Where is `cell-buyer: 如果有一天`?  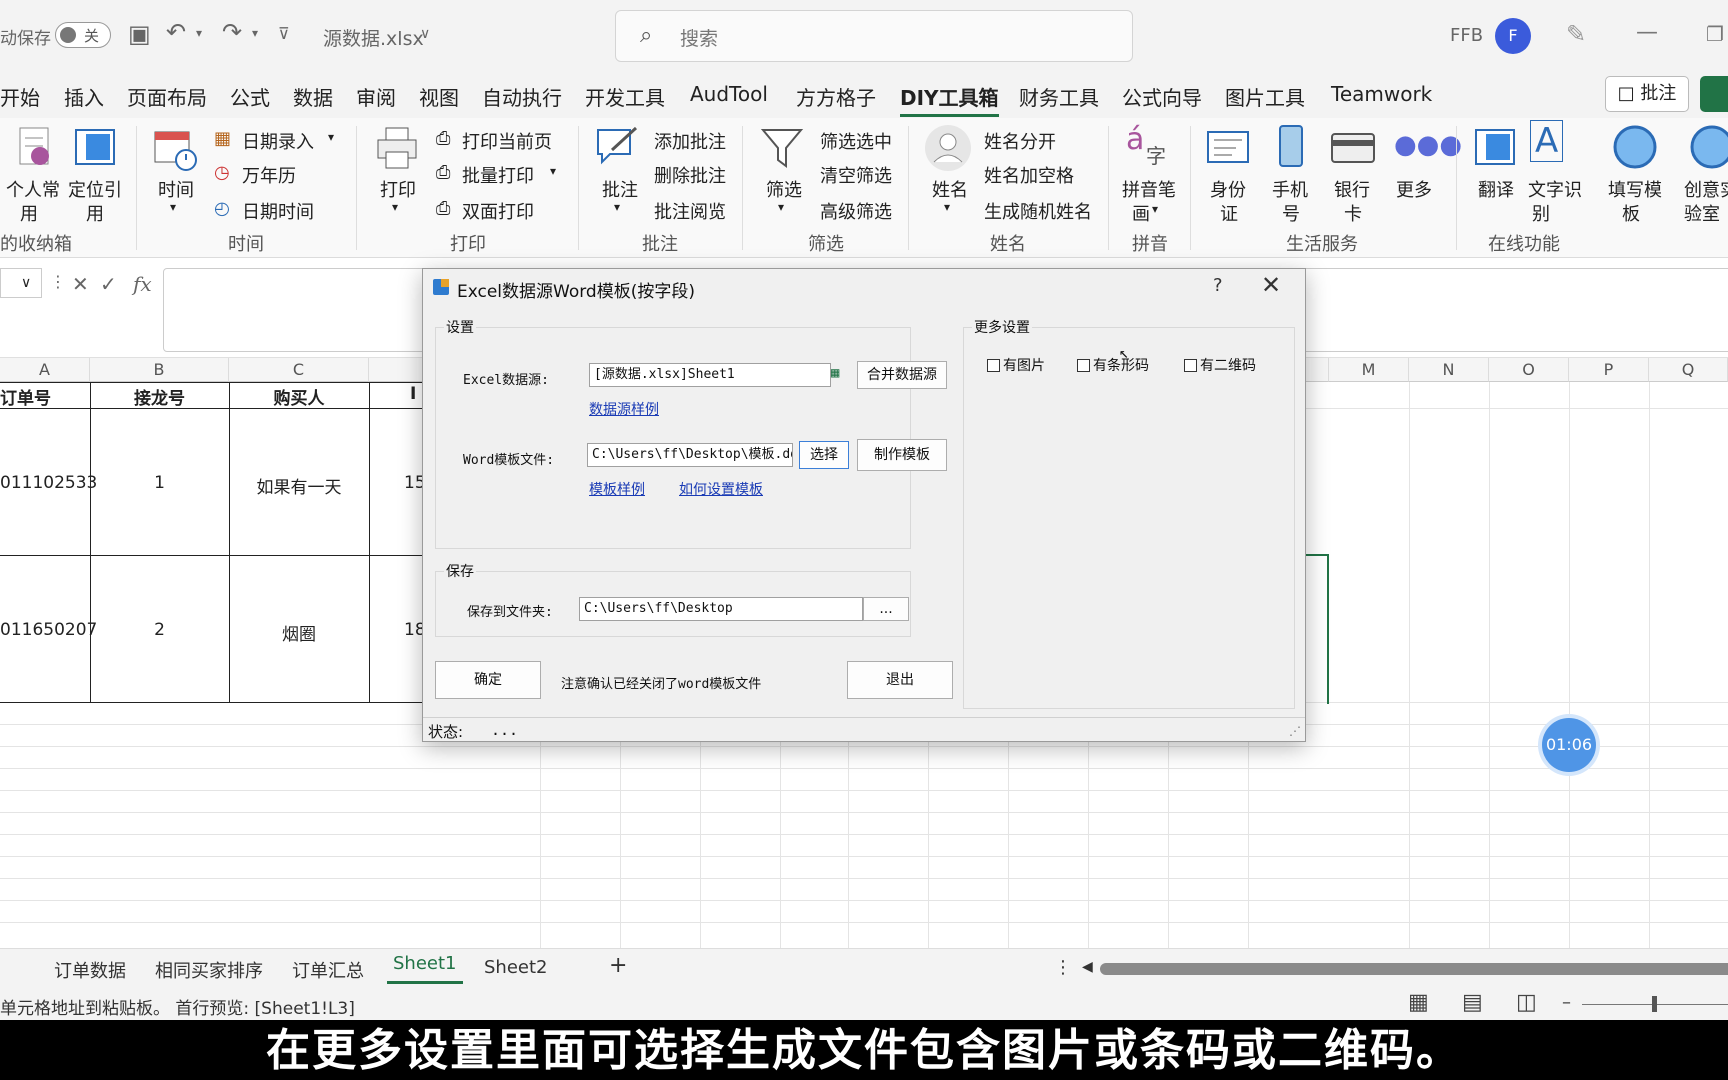 cell-buyer: 如果有一天 is located at coordinates (299, 485).